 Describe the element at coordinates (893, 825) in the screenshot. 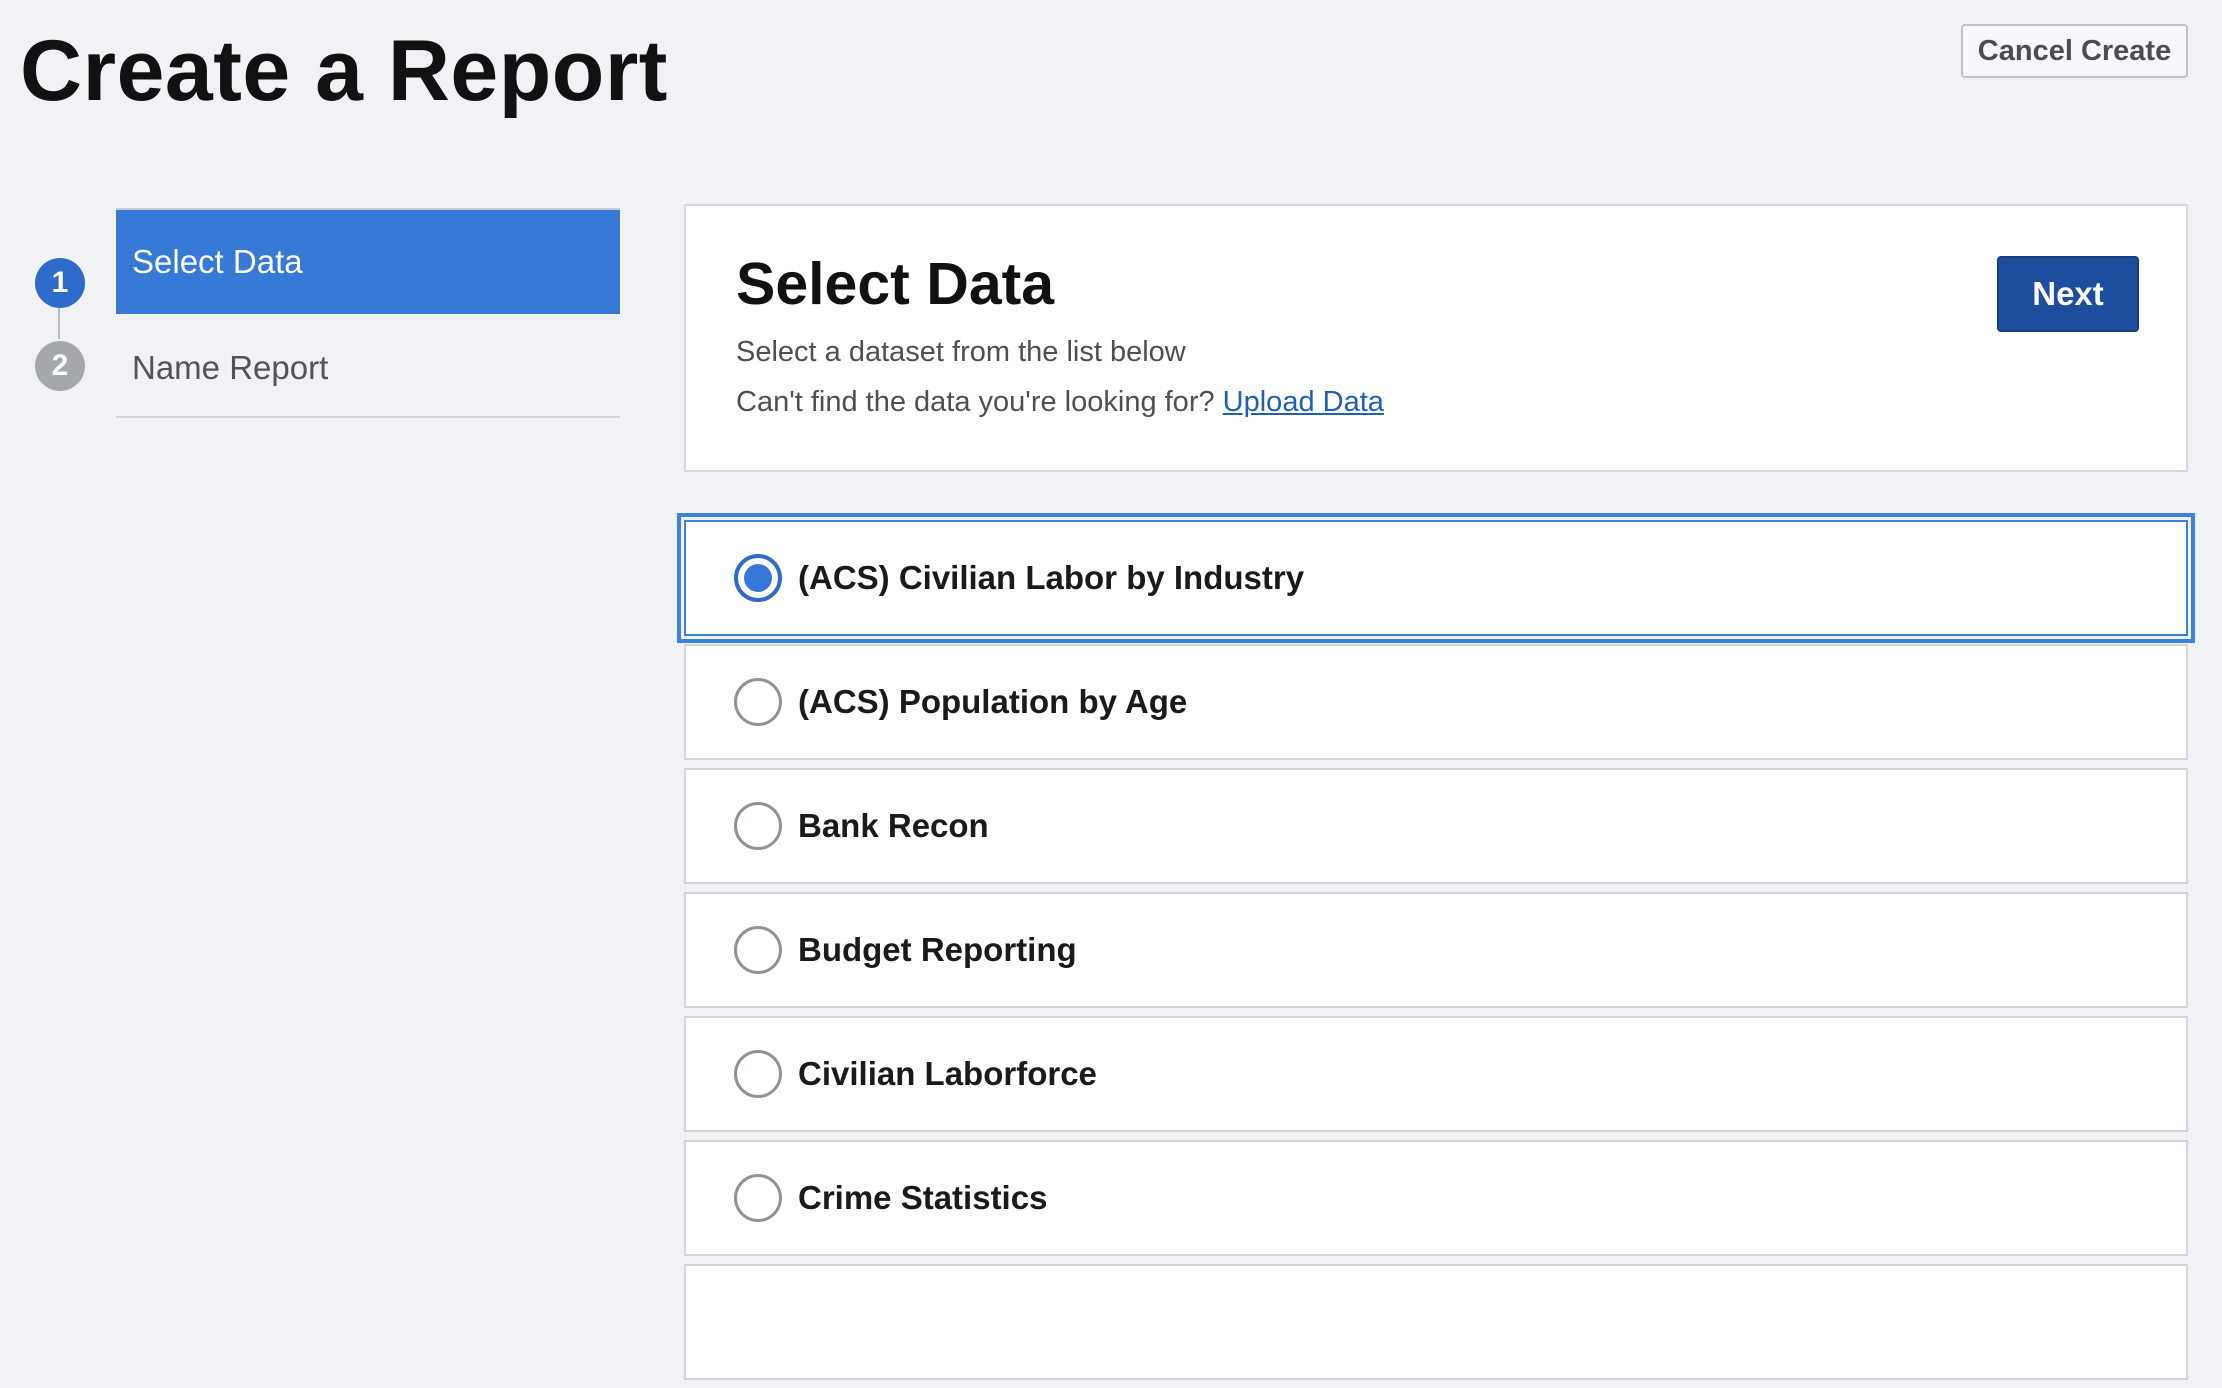

I see `dataset-label: Bank Recon` at that location.